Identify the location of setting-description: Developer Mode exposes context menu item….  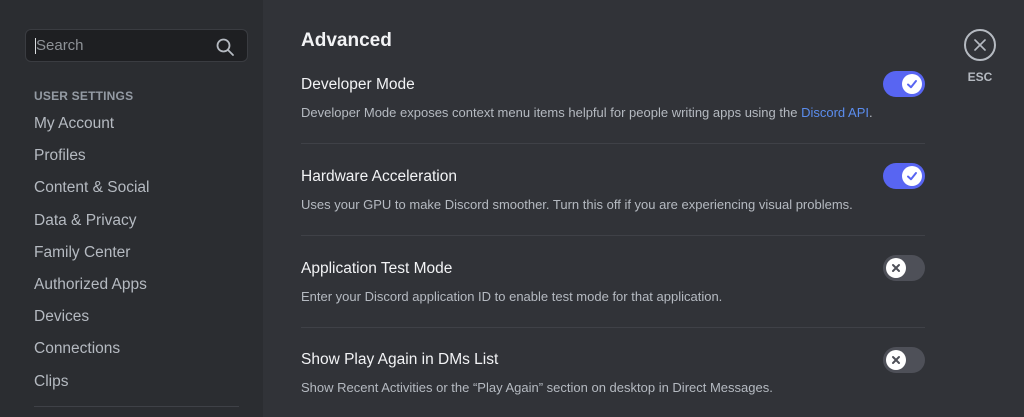
(587, 112).